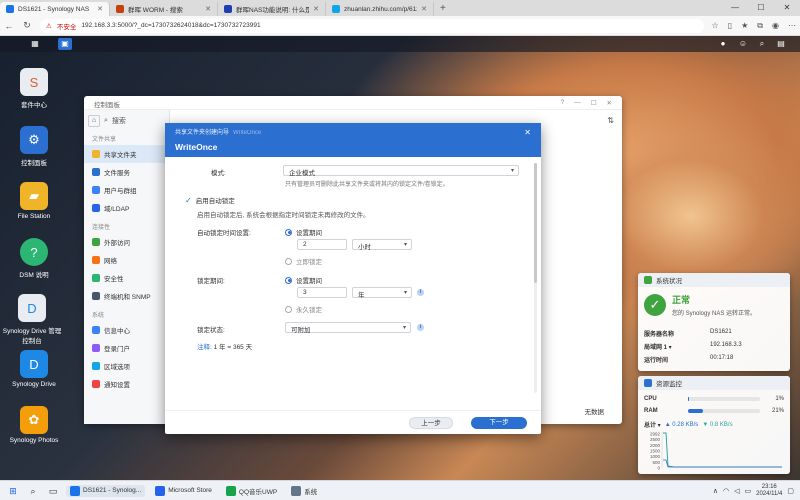 The image size is (800, 500). I want to click on sidebar-item-security: 安全性, so click(126, 278).